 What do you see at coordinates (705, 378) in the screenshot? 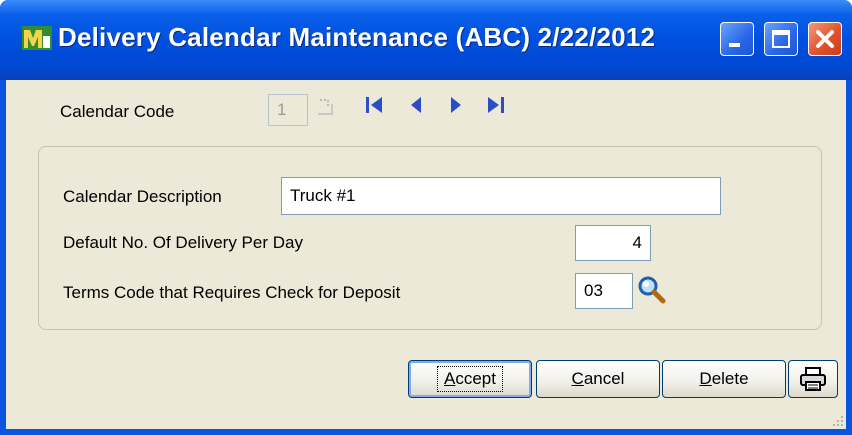
I see `delete-mnemonic: D` at bounding box center [705, 378].